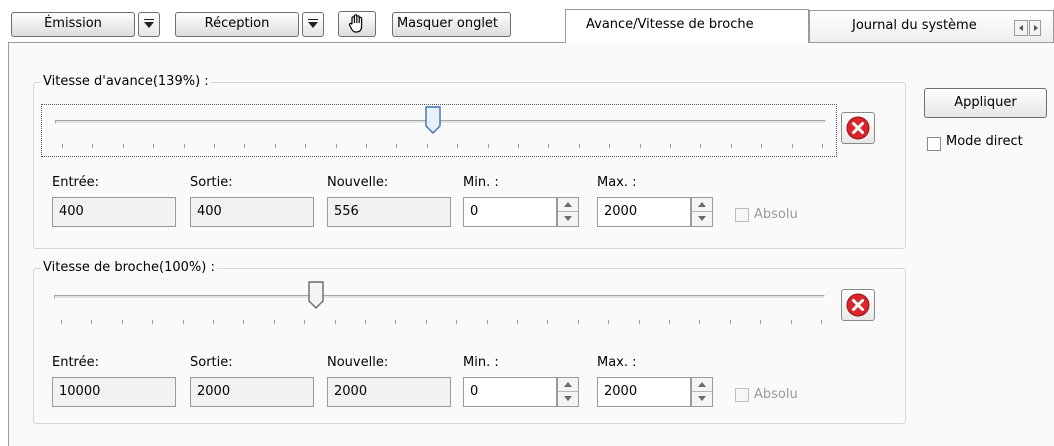 The width and height of the screenshot is (1054, 446). What do you see at coordinates (442, 146) in the screenshot?
I see `slider-ticks` at bounding box center [442, 146].